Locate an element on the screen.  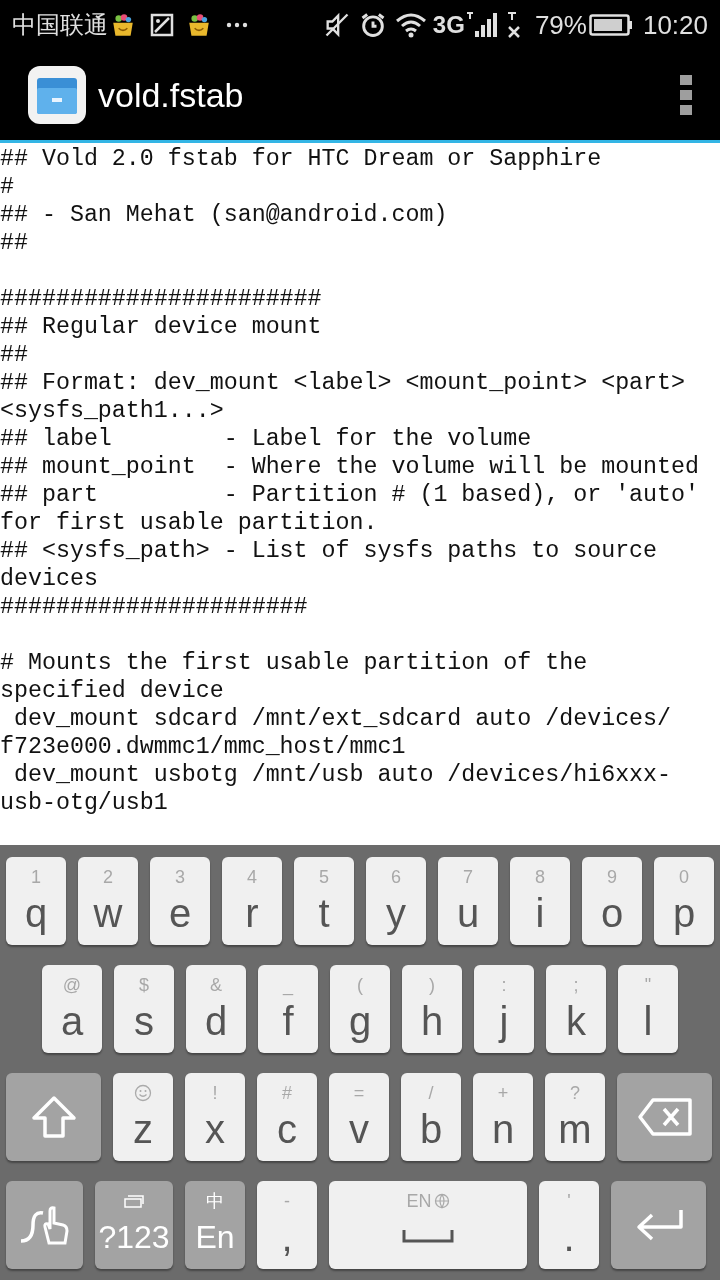
keyboard-key: - , is located at coordinates (287, 1225).